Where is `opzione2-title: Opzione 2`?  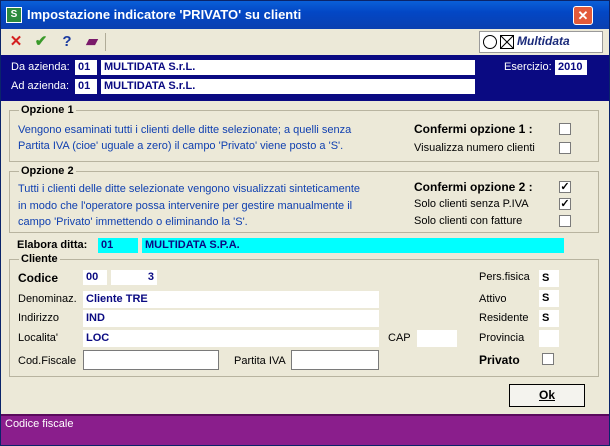 opzione2-title: Opzione 2 is located at coordinates (47, 171).